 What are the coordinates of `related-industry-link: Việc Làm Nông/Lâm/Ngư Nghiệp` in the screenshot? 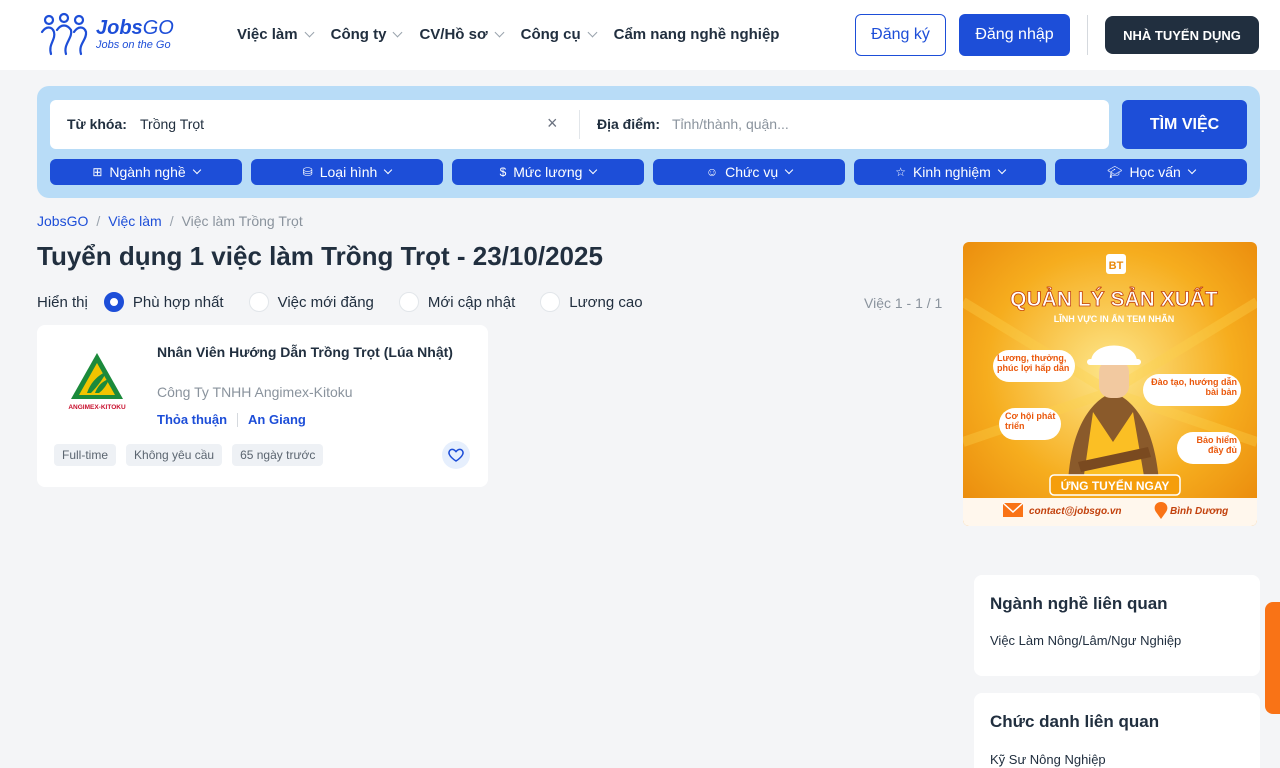 It's located at (1085, 640).